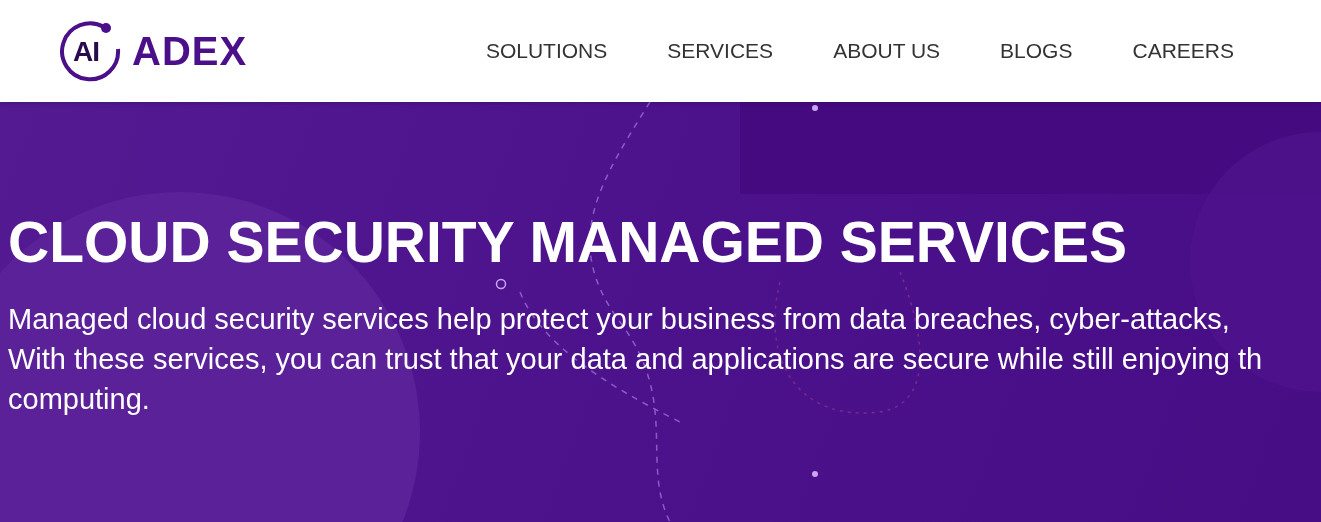 The image size is (1321, 522). Describe the element at coordinates (568, 242) in the screenshot. I see `hero-title: CLOUD SECURITY MANAGED SERVICES` at that location.